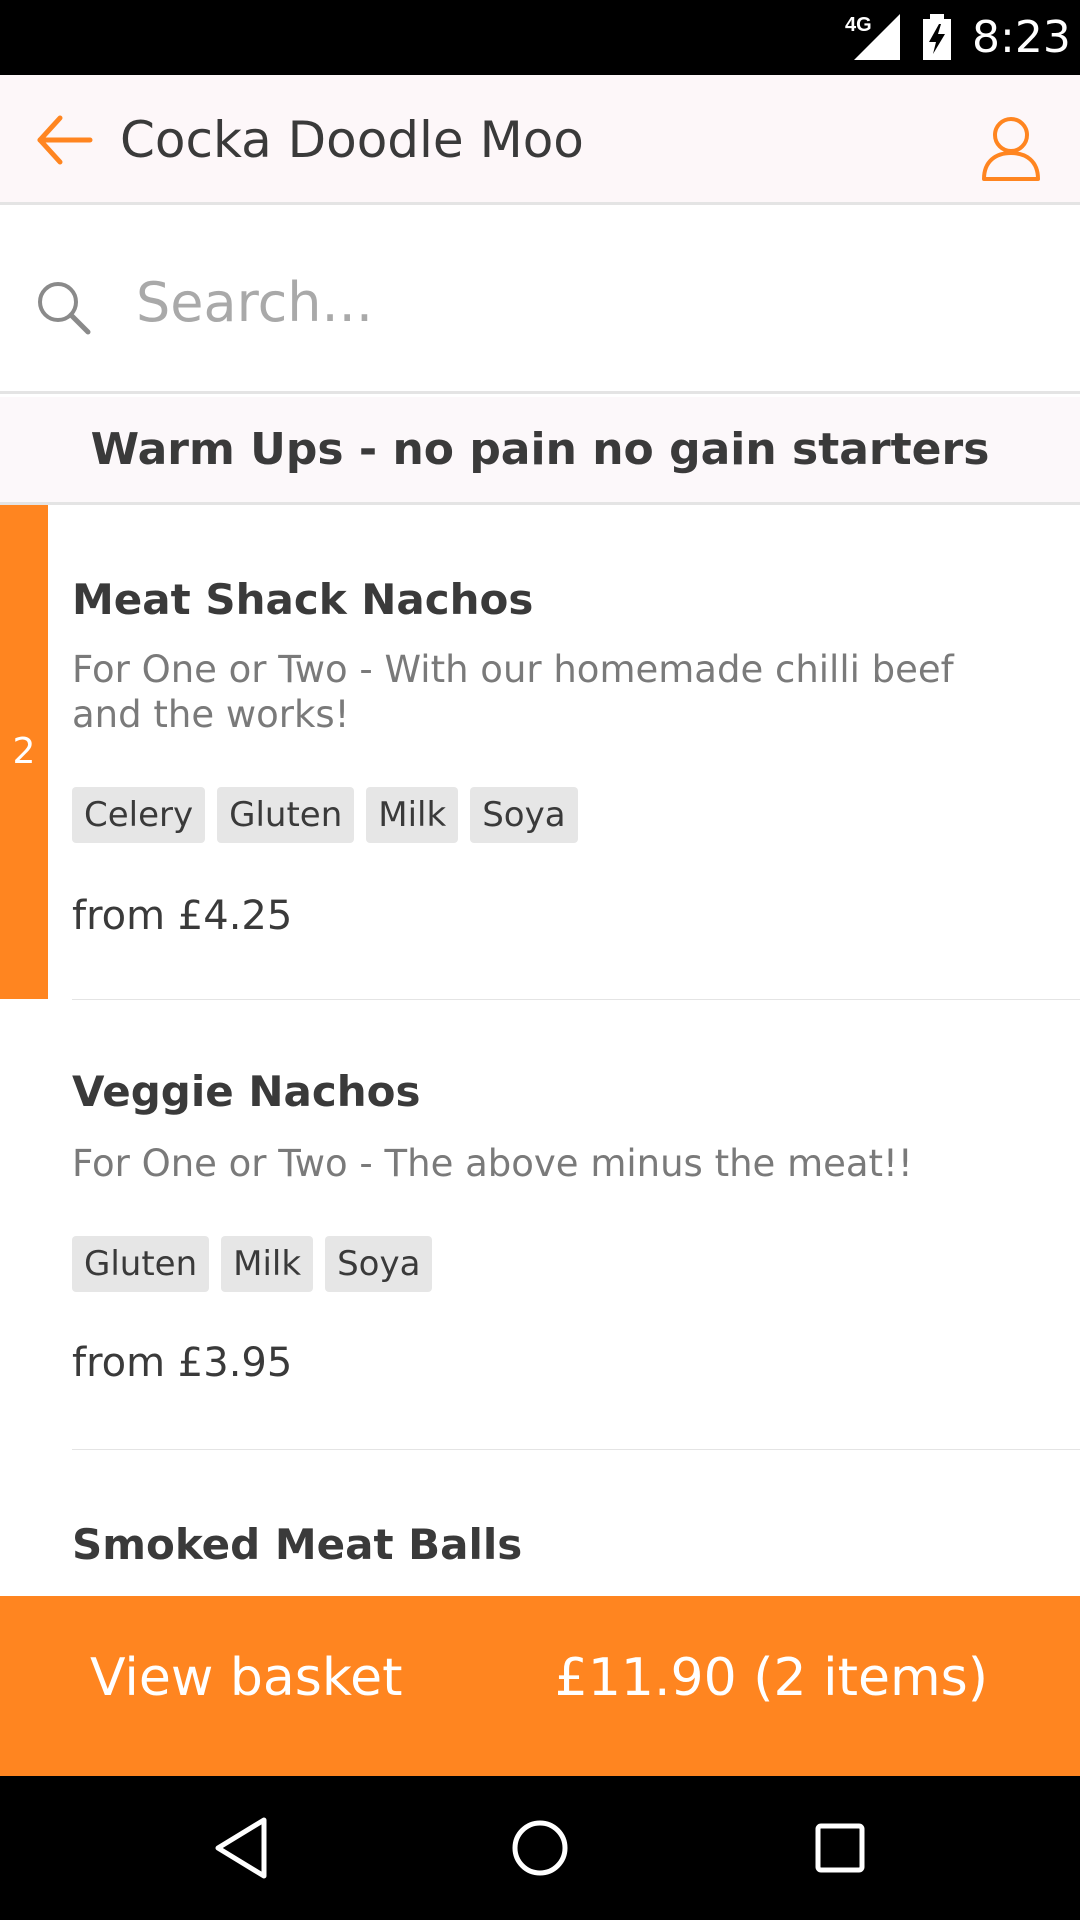 This screenshot has height=1920, width=1080. I want to click on section-title: Warm Ups - no pain no gain starters, so click(540, 449).